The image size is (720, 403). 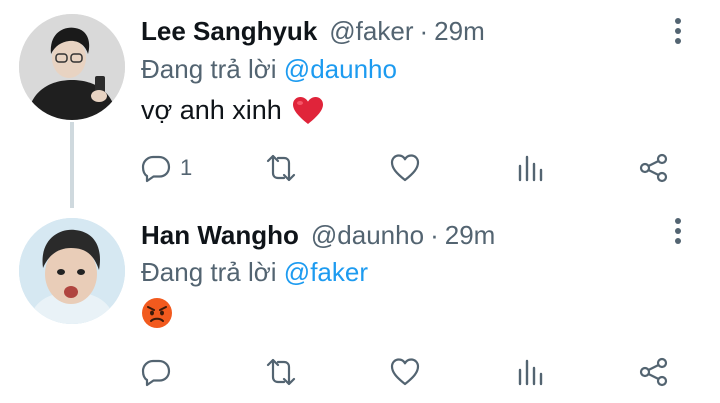 I want to click on red-heart-icon, so click(x=307, y=110).